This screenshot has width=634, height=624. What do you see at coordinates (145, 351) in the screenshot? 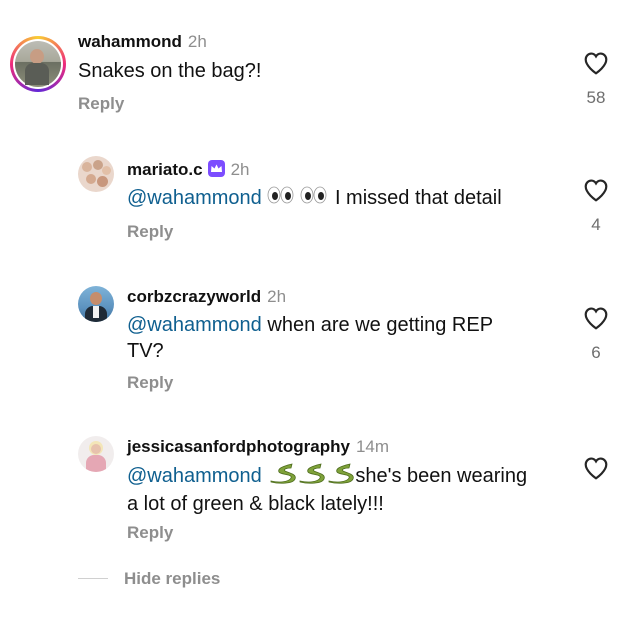
I see `comment-text-line2: TV?` at bounding box center [145, 351].